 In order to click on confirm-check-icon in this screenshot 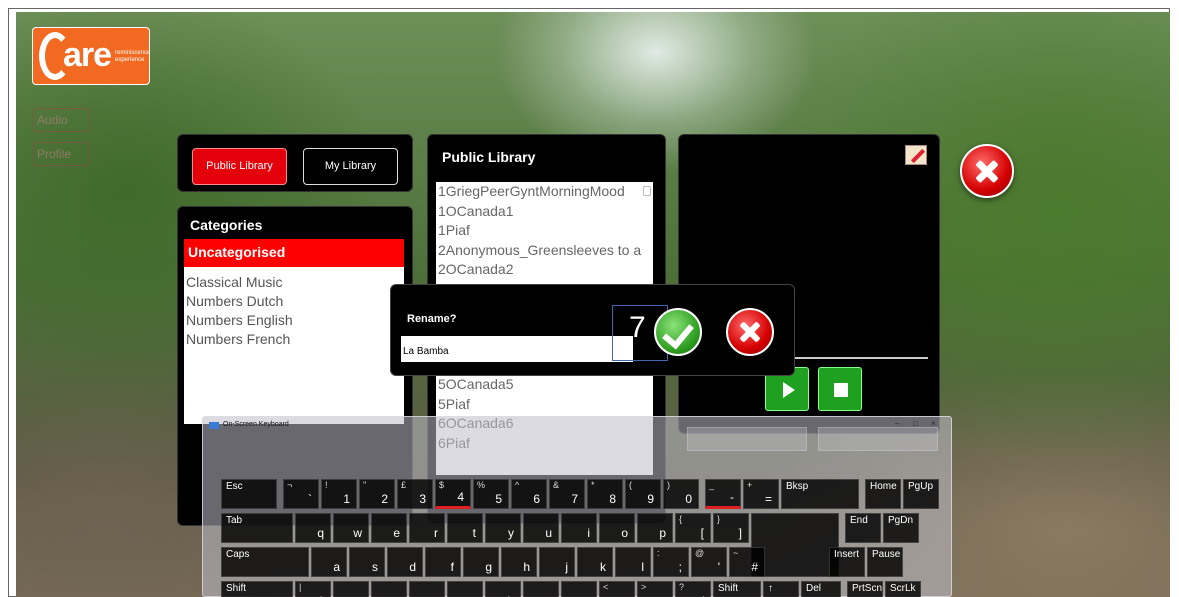, I will do `click(678, 332)`.